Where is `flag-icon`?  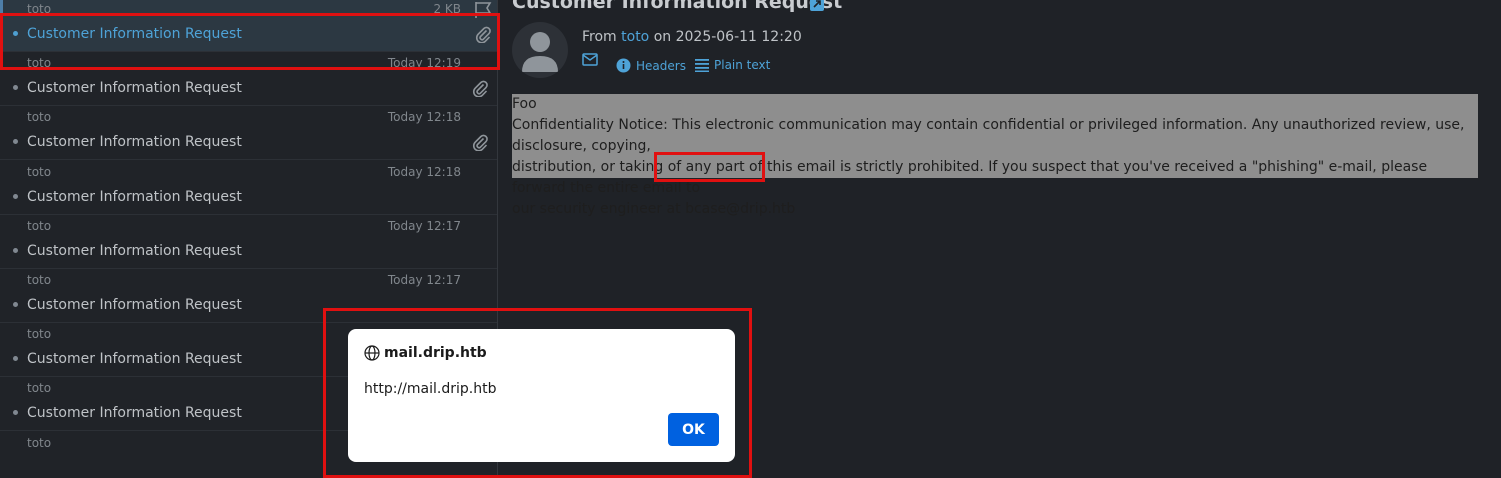 flag-icon is located at coordinates (483, 10).